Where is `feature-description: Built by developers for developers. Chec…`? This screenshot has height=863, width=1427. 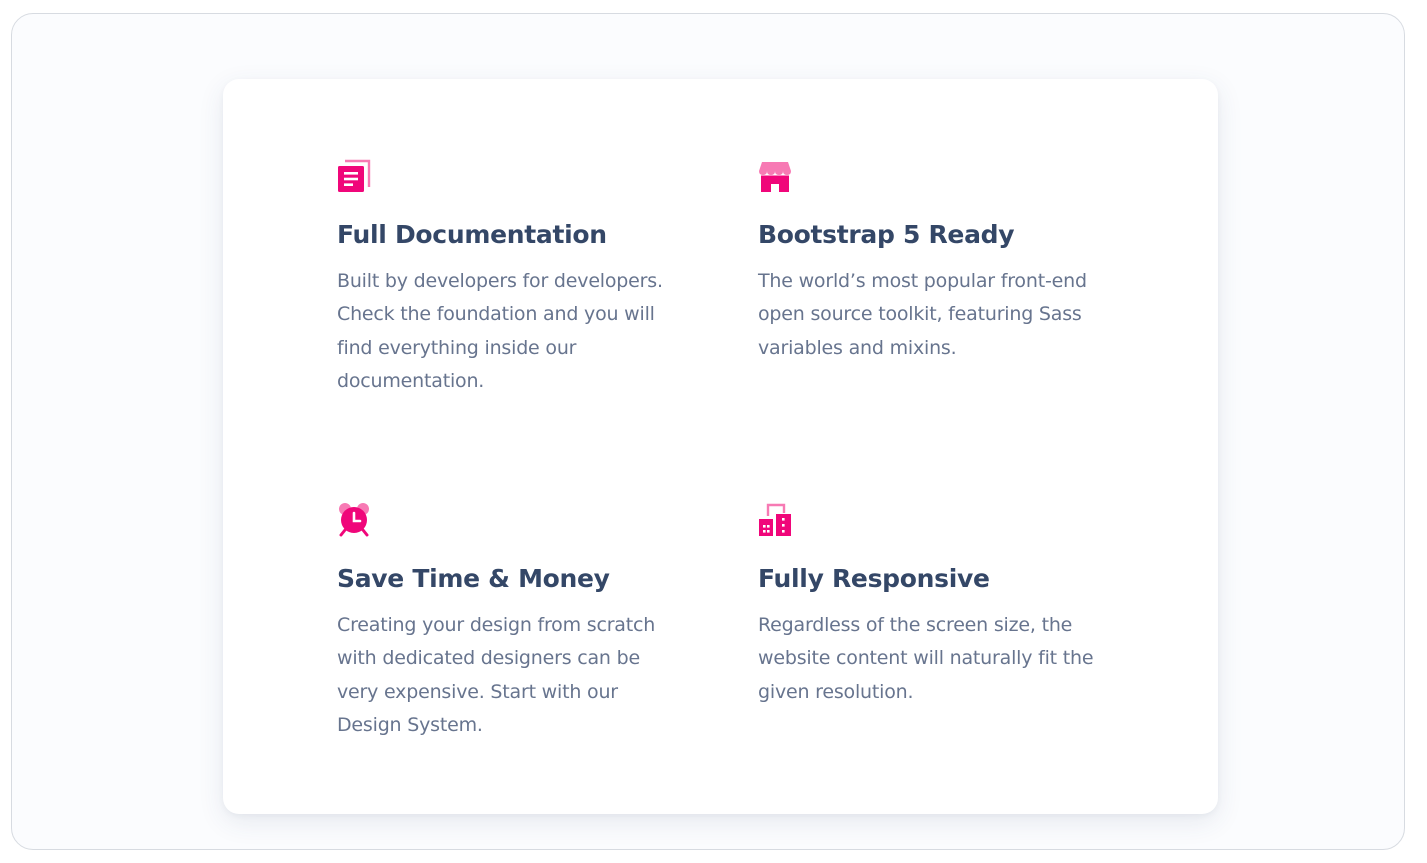
feature-description: Built by developers for developers. Chec… is located at coordinates (500, 331).